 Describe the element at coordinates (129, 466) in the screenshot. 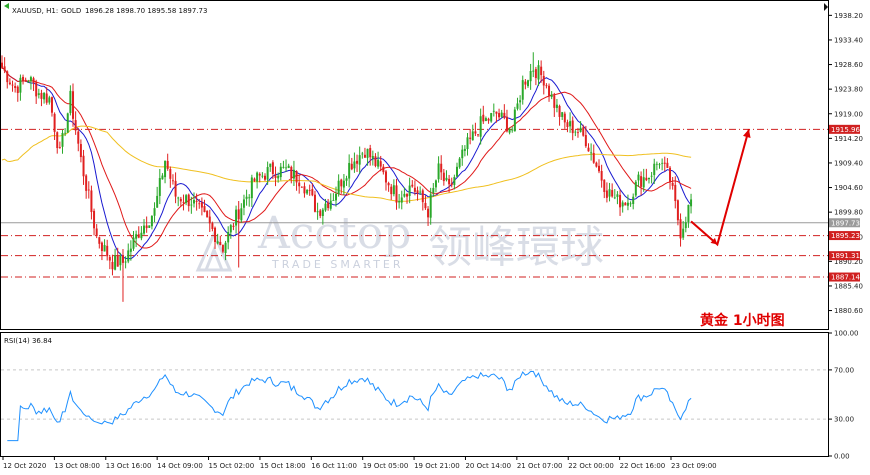

I see `time-tick-label: 13 Oct 16:00` at that location.